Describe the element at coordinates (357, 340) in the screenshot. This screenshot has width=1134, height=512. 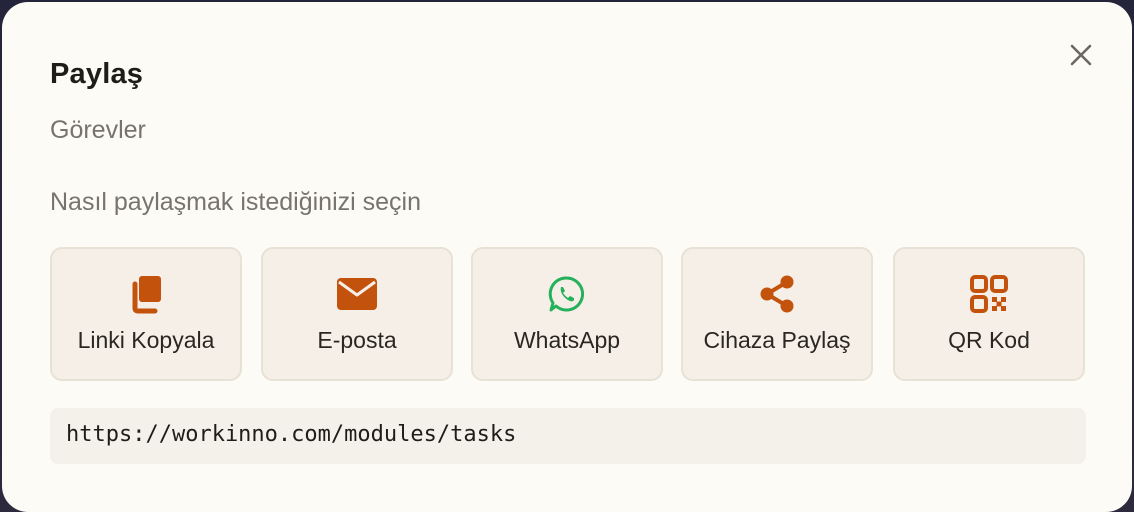
I see `option-label: E-posta` at that location.